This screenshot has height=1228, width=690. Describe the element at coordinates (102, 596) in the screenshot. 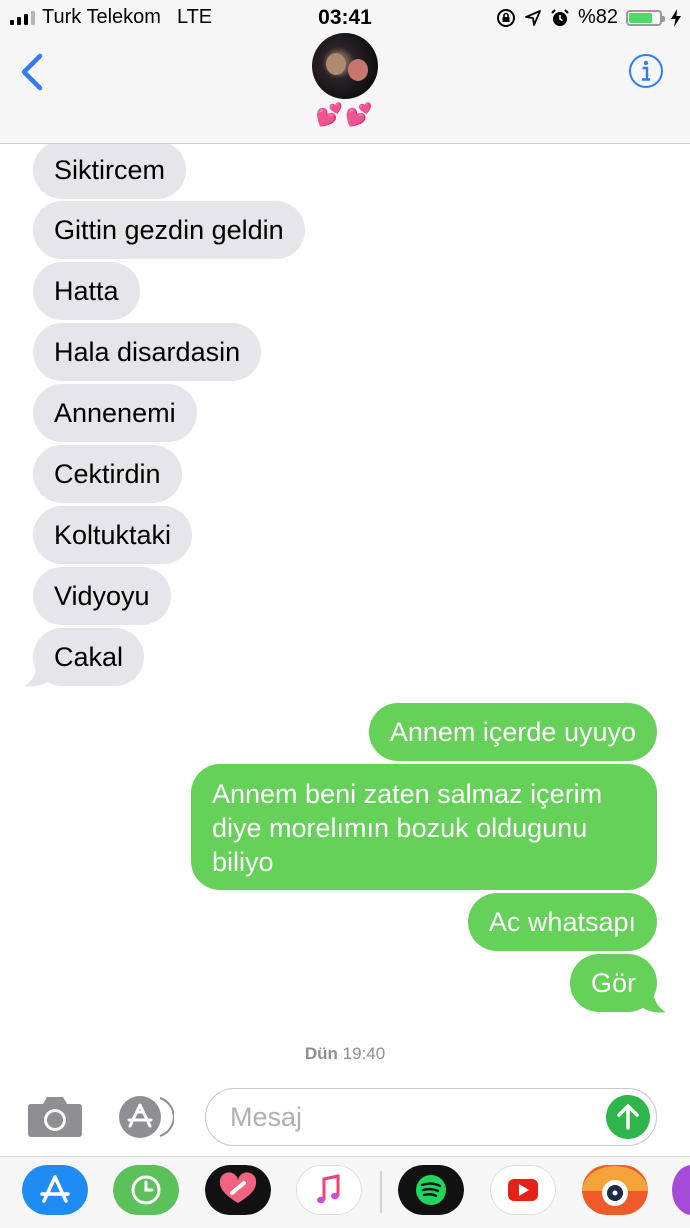

I see `incoming-message: Vidyoyu` at that location.